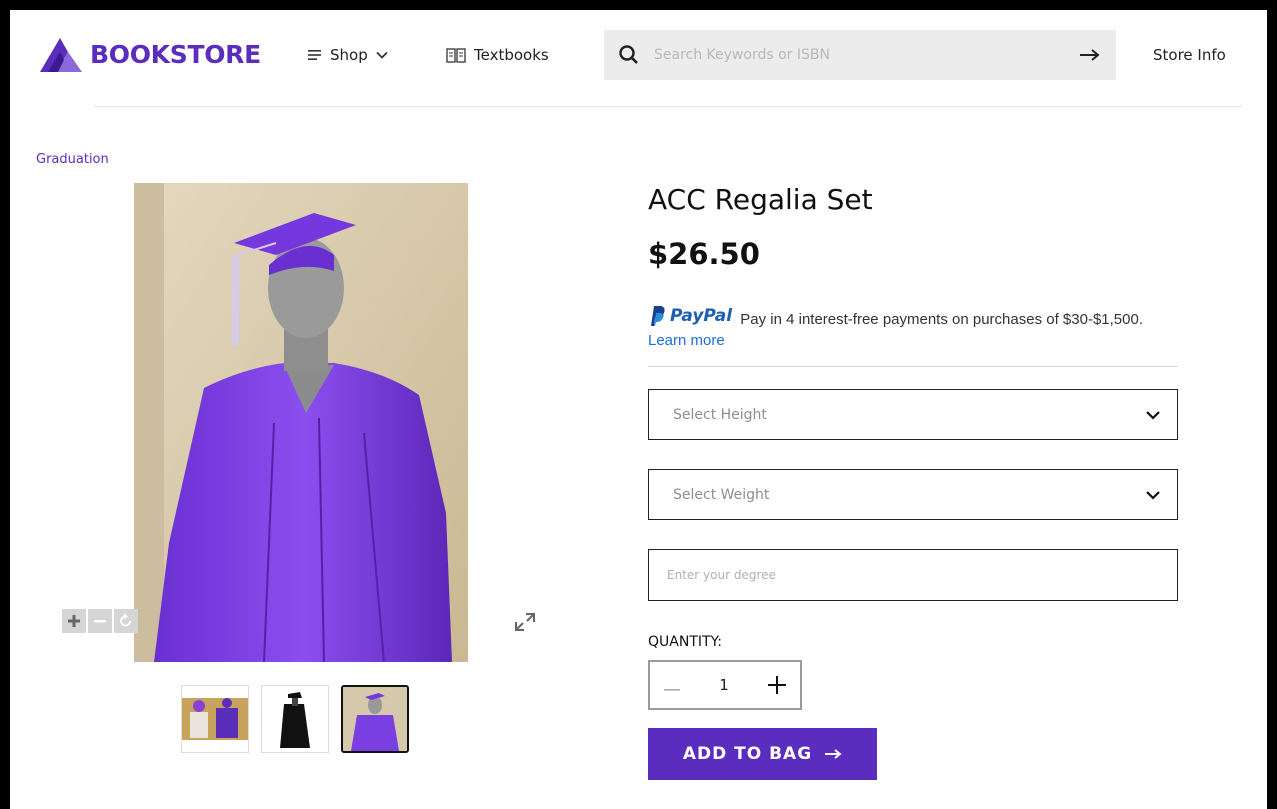  Describe the element at coordinates (720, 414) in the screenshot. I see `height-select-label: Select Height` at that location.